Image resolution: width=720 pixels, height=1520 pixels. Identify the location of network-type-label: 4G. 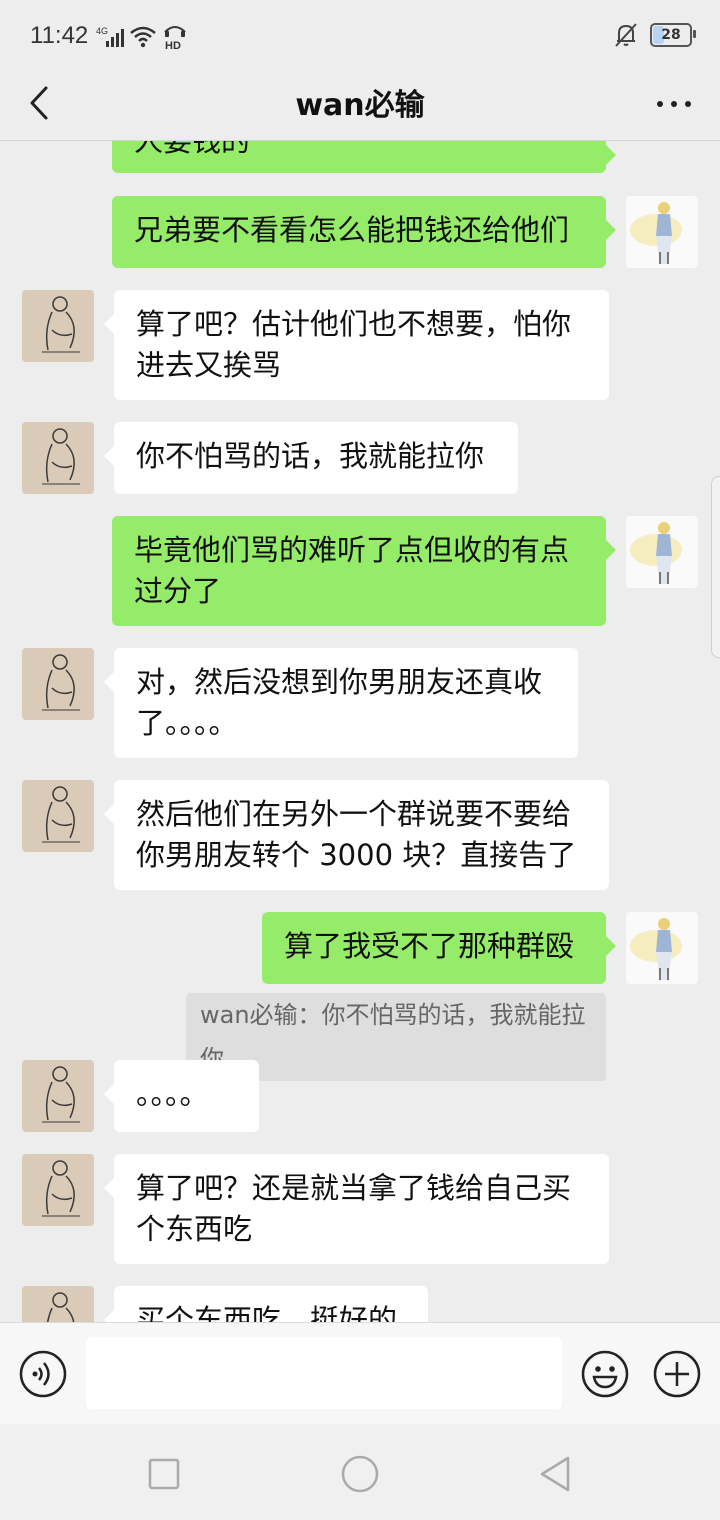
(102, 31).